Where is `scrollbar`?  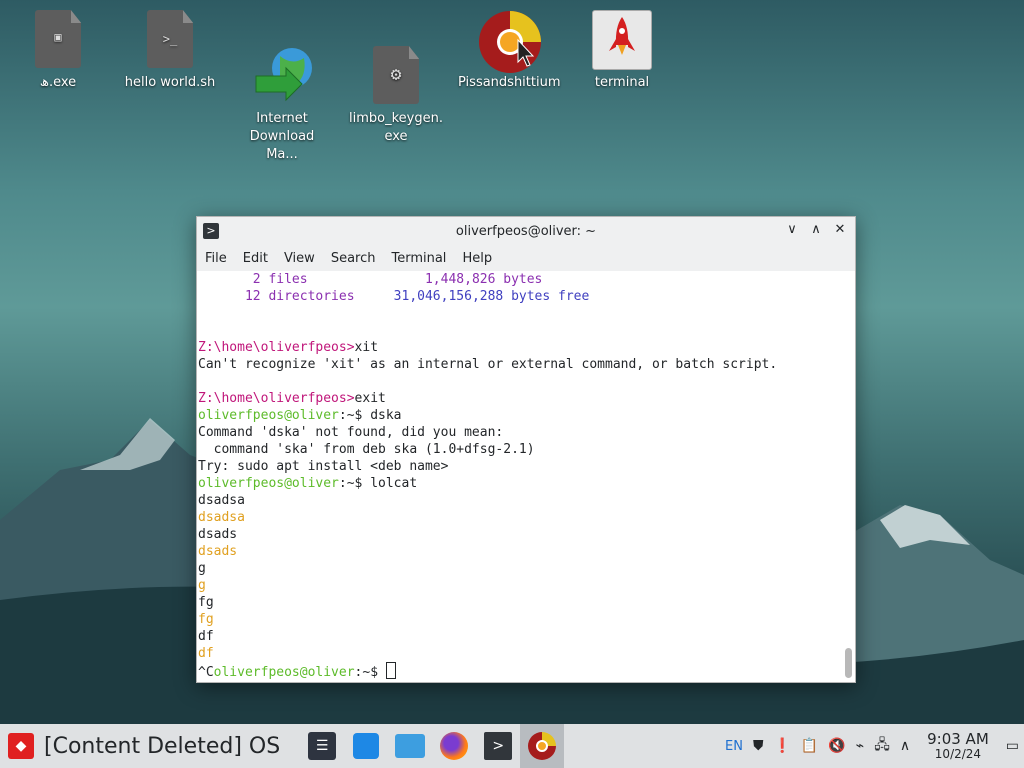
scrollbar is located at coordinates (848, 476).